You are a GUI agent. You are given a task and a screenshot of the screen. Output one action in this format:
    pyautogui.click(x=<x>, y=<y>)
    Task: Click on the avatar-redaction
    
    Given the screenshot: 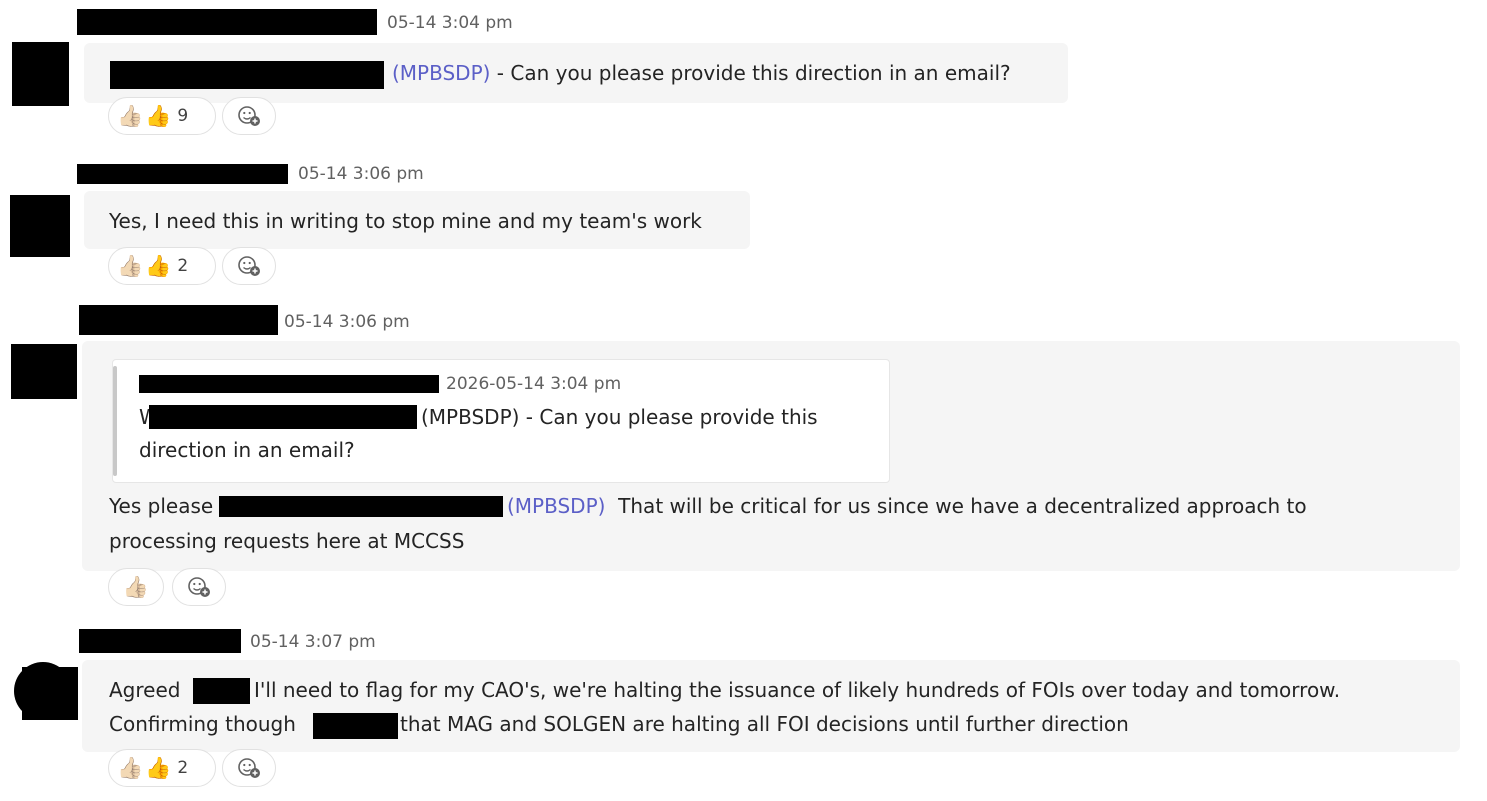 What is the action you would take?
    pyautogui.click(x=50, y=693)
    